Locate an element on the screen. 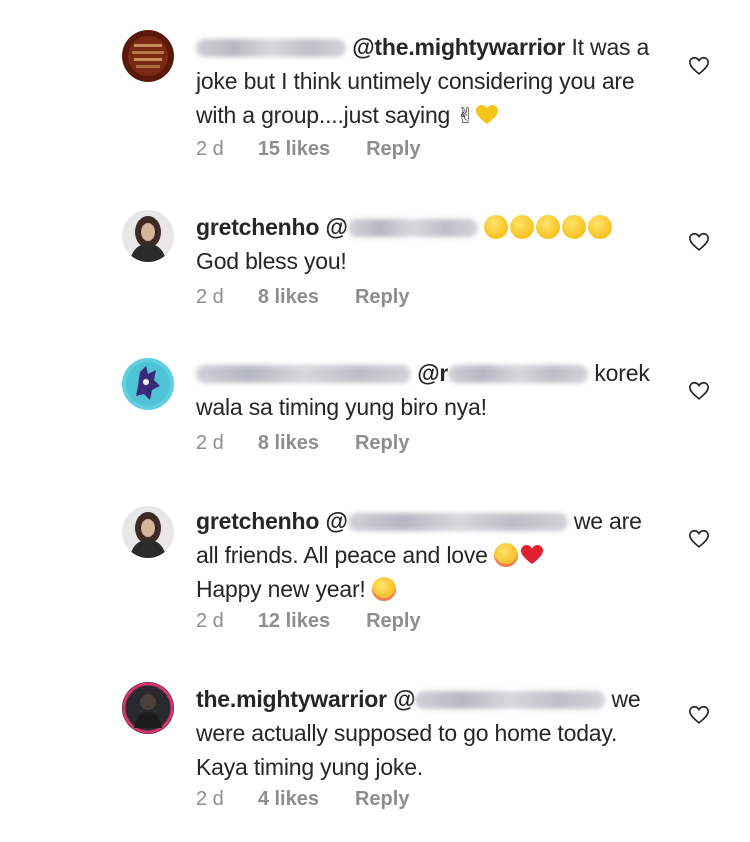  mention-link: @r is located at coordinates (503, 373).